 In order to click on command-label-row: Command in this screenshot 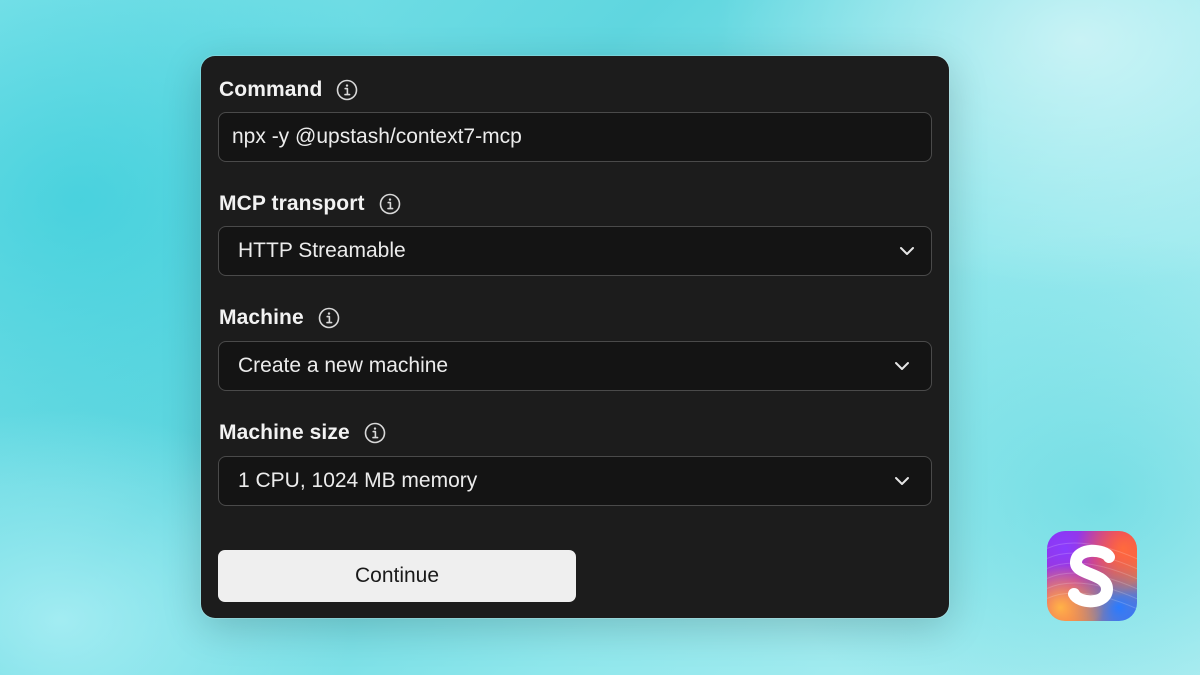, I will do `click(288, 90)`.